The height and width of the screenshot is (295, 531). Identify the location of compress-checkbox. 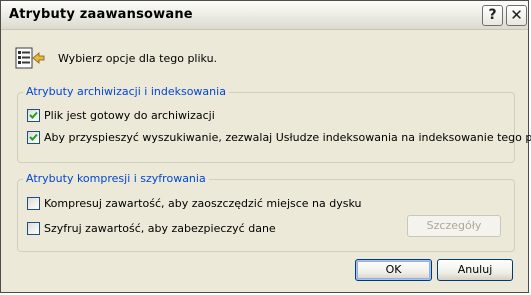
(33, 203).